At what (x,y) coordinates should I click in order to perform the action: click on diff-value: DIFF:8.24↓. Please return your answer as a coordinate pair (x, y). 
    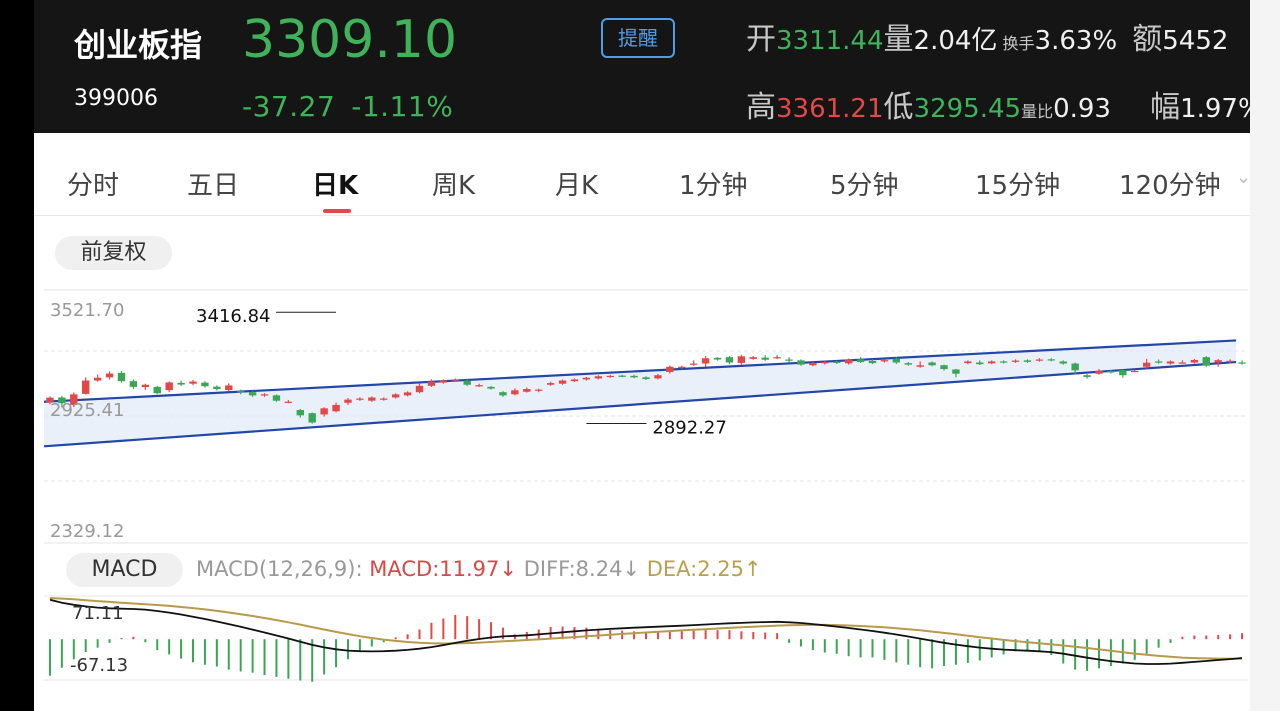
    Looking at the image, I should click on (582, 569).